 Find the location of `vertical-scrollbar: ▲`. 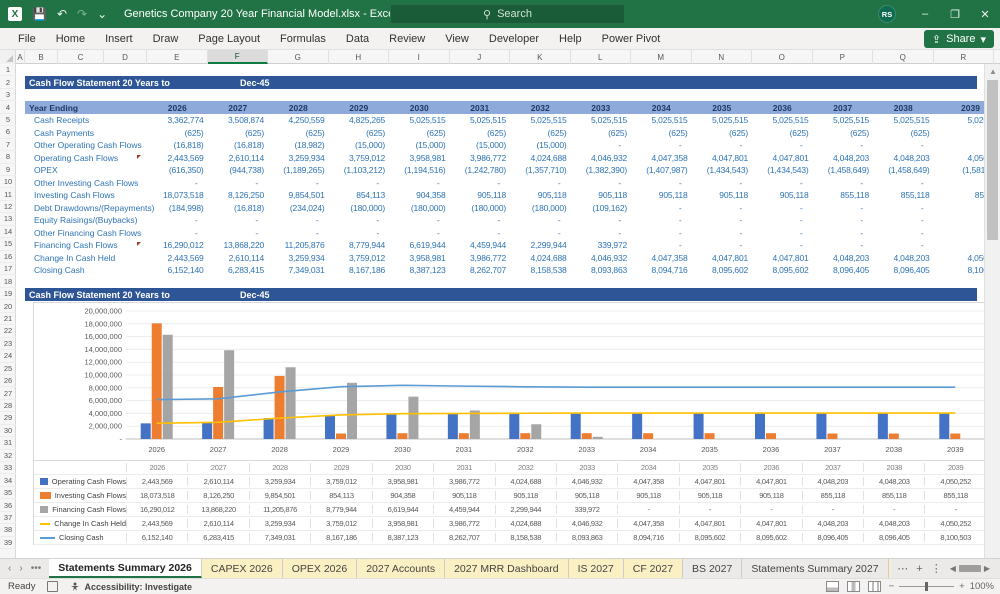

vertical-scrollbar: ▲ is located at coordinates (992, 311).